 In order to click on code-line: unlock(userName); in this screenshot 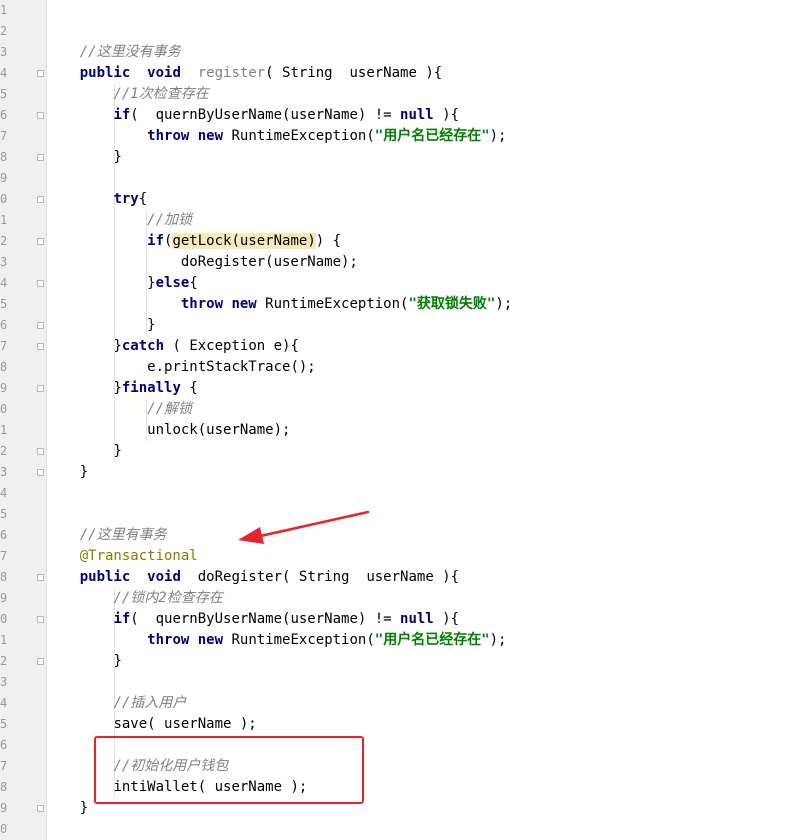, I will do `click(419, 430)`.